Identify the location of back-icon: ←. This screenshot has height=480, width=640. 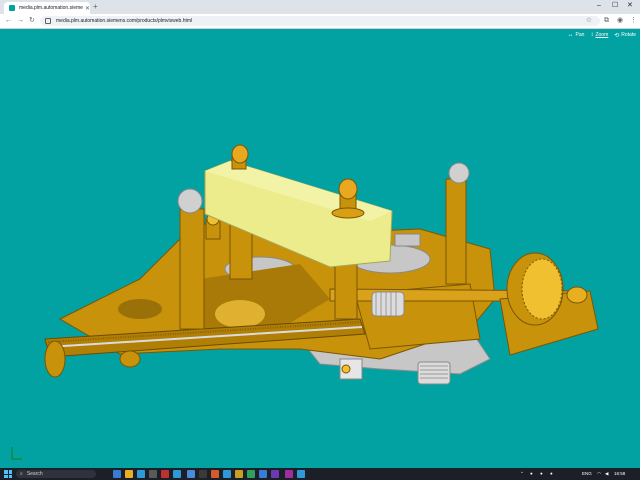
(8, 21).